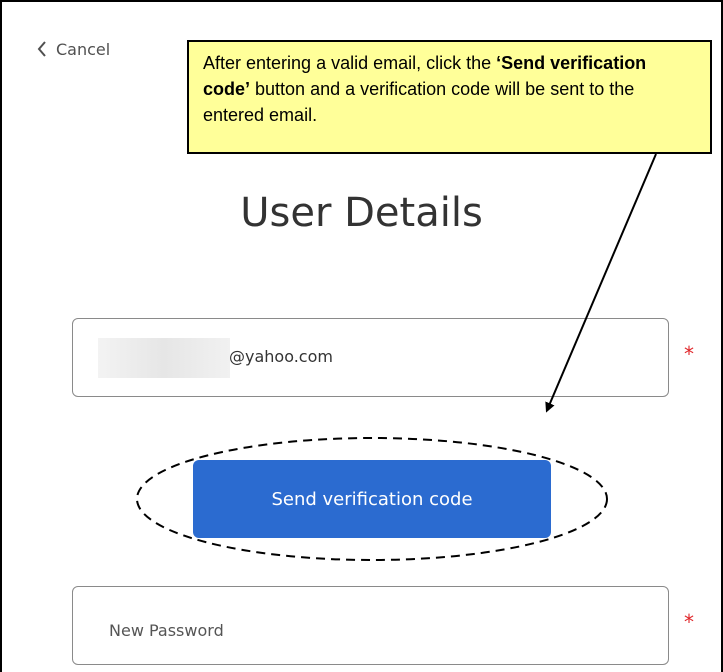  I want to click on chevron-left-icon, so click(42, 49).